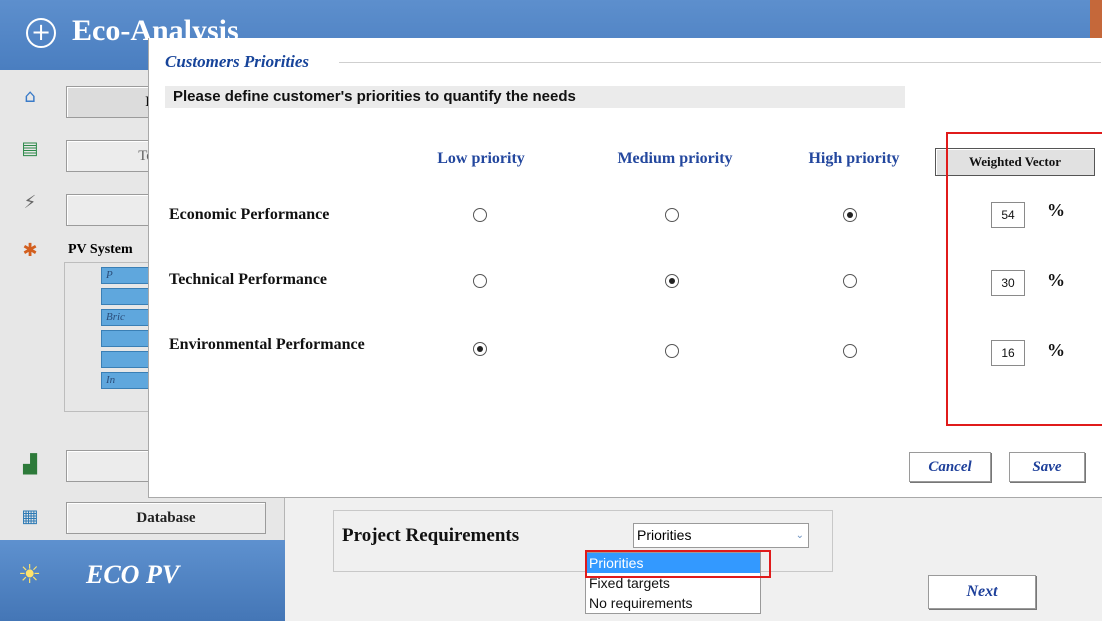 Image resolution: width=1102 pixels, height=621 pixels. I want to click on radio-economic-medium, so click(672, 215).